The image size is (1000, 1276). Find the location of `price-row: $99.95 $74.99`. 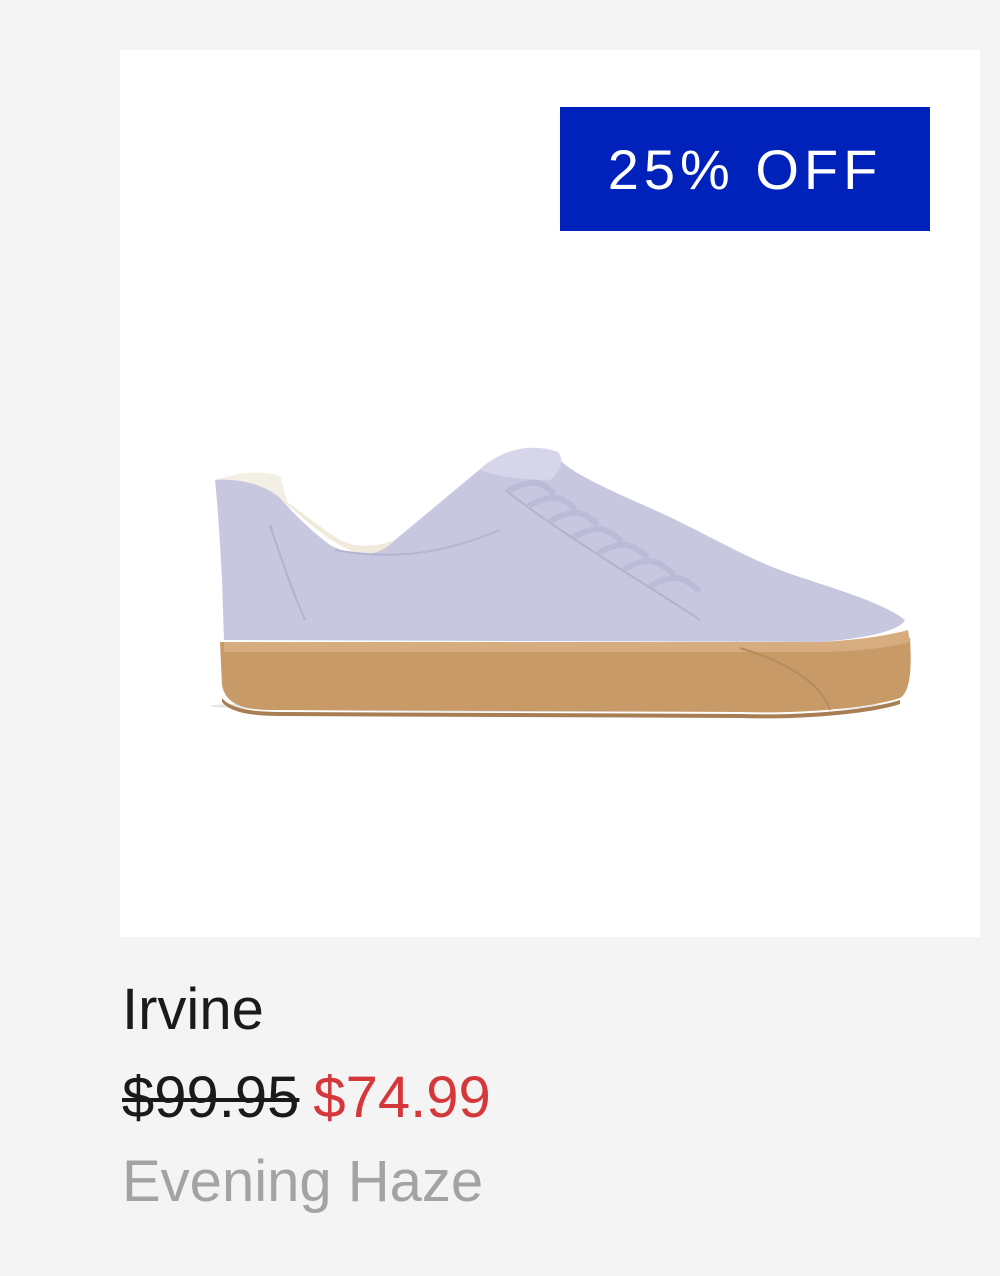

price-row: $99.95 $74.99 is located at coordinates (306, 1098).